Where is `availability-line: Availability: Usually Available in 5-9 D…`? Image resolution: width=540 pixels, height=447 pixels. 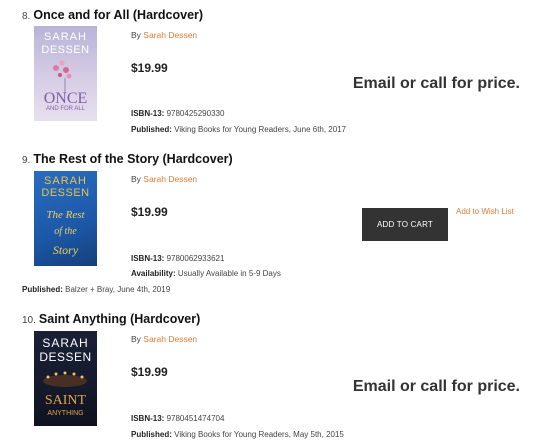
availability-line: Availability: Usually Available in 5-9 D… is located at coordinates (206, 273).